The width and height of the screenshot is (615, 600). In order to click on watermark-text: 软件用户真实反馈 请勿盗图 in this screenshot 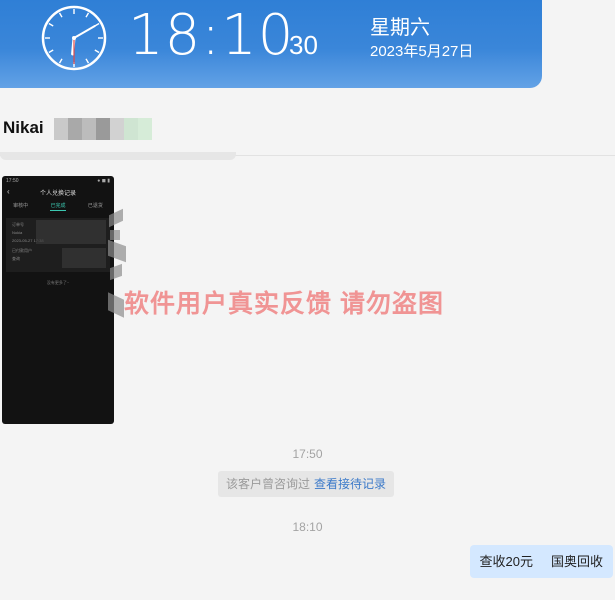, I will do `click(284, 304)`.